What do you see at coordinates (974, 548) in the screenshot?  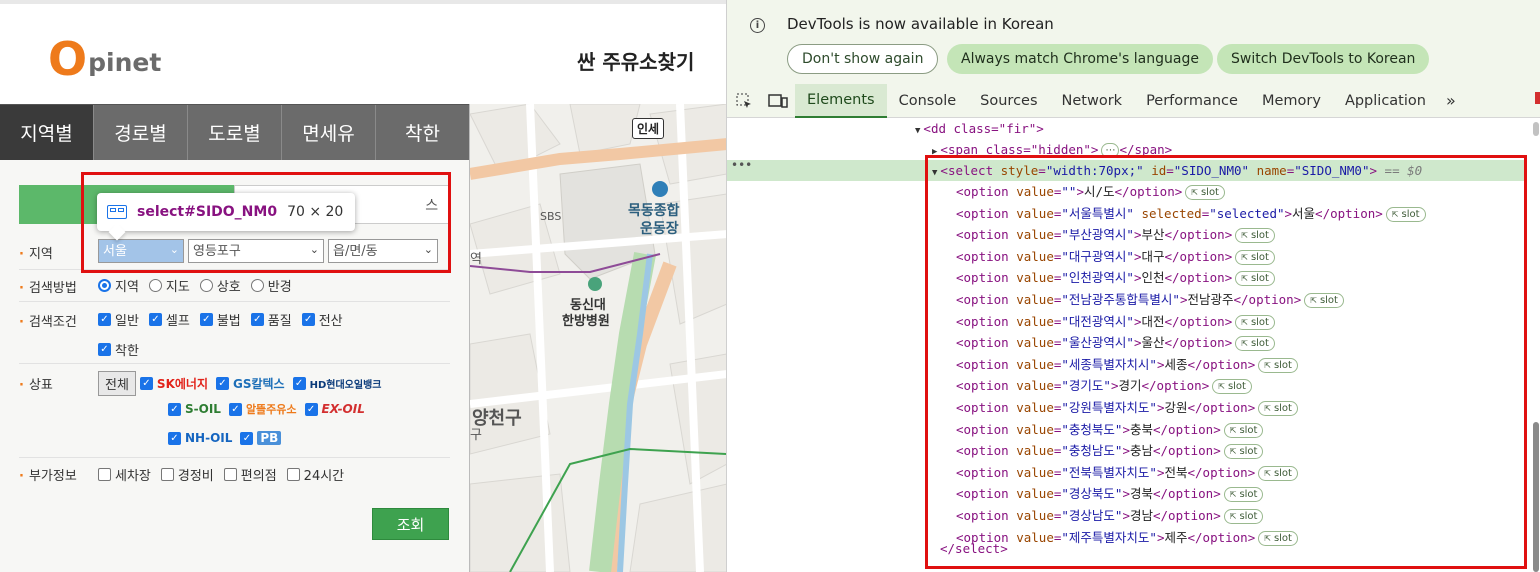 I see `tree-line-select-close: </select>` at bounding box center [974, 548].